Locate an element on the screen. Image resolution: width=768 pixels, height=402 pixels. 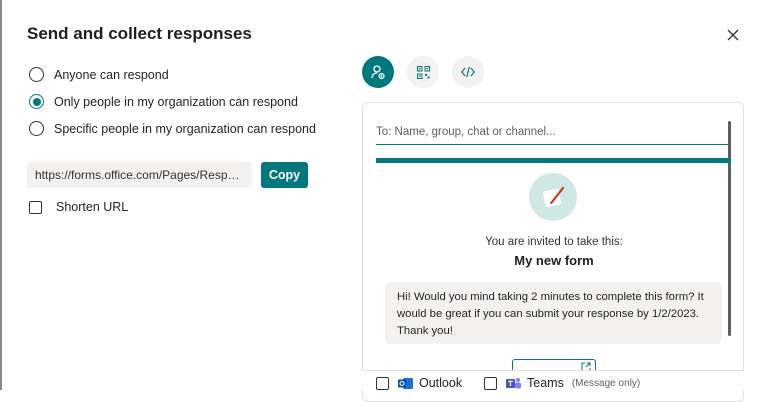
message-line: Thank you! is located at coordinates (425, 331).